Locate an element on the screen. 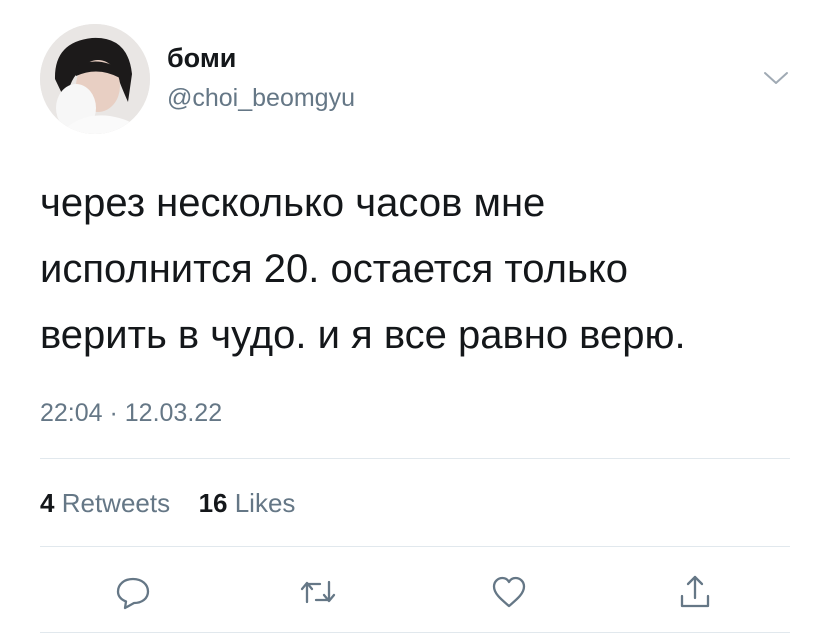 The height and width of the screenshot is (635, 828). reply-button is located at coordinates (133, 592).